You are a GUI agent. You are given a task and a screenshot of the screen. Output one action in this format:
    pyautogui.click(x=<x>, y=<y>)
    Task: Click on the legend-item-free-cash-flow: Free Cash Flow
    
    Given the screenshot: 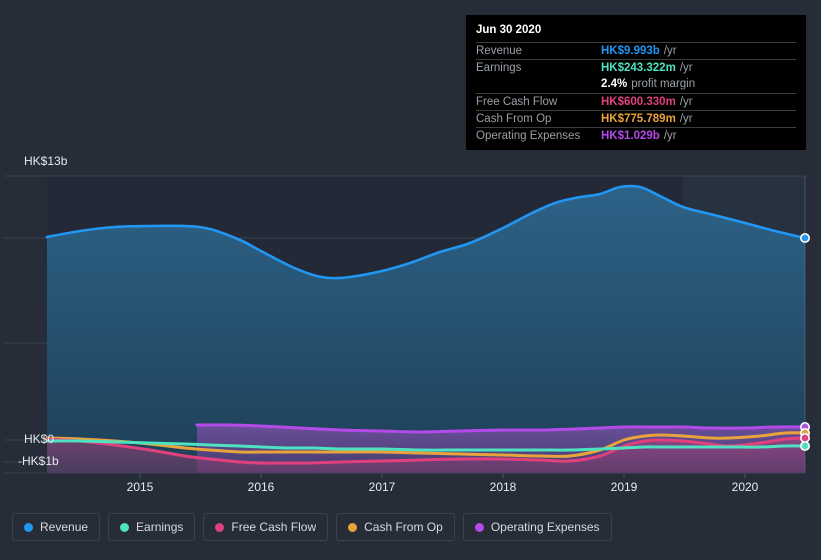 What is the action you would take?
    pyautogui.click(x=266, y=527)
    